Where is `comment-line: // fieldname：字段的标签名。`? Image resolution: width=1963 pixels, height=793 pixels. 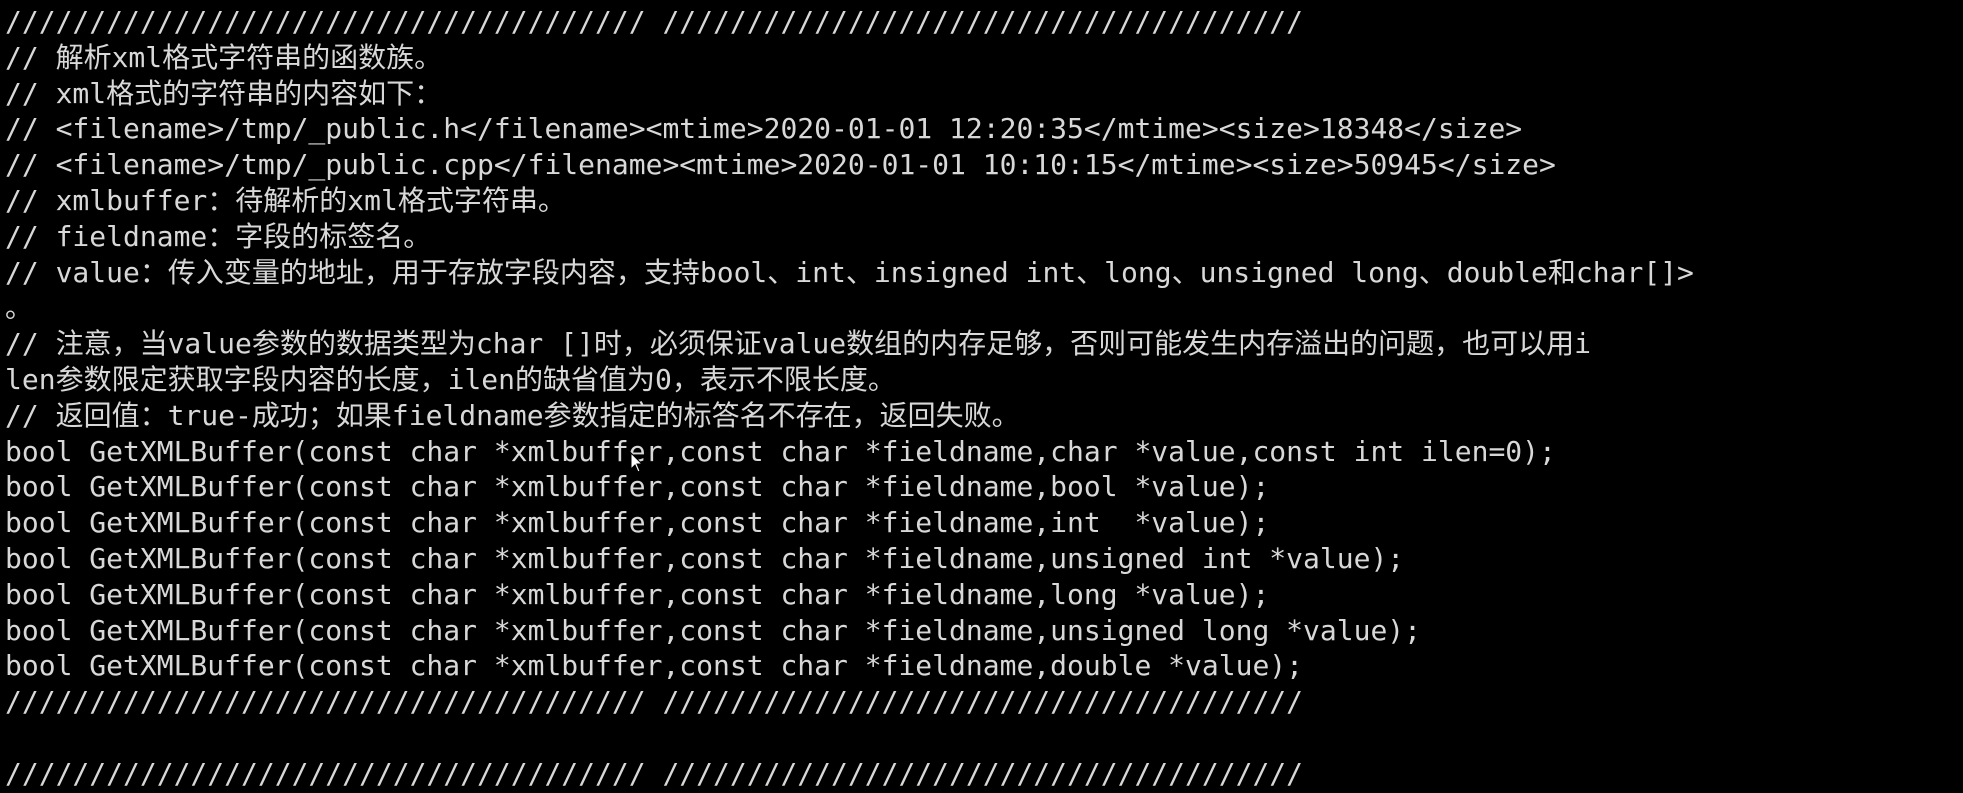 comment-line: // fieldname：字段的标签名。 is located at coordinates (218, 236).